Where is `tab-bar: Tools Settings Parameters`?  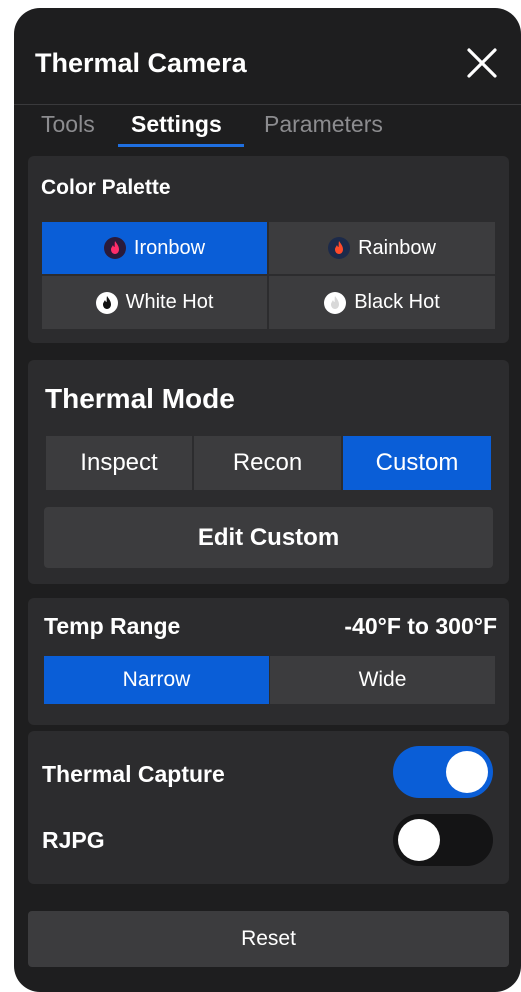 tab-bar: Tools Settings Parameters is located at coordinates (267, 126).